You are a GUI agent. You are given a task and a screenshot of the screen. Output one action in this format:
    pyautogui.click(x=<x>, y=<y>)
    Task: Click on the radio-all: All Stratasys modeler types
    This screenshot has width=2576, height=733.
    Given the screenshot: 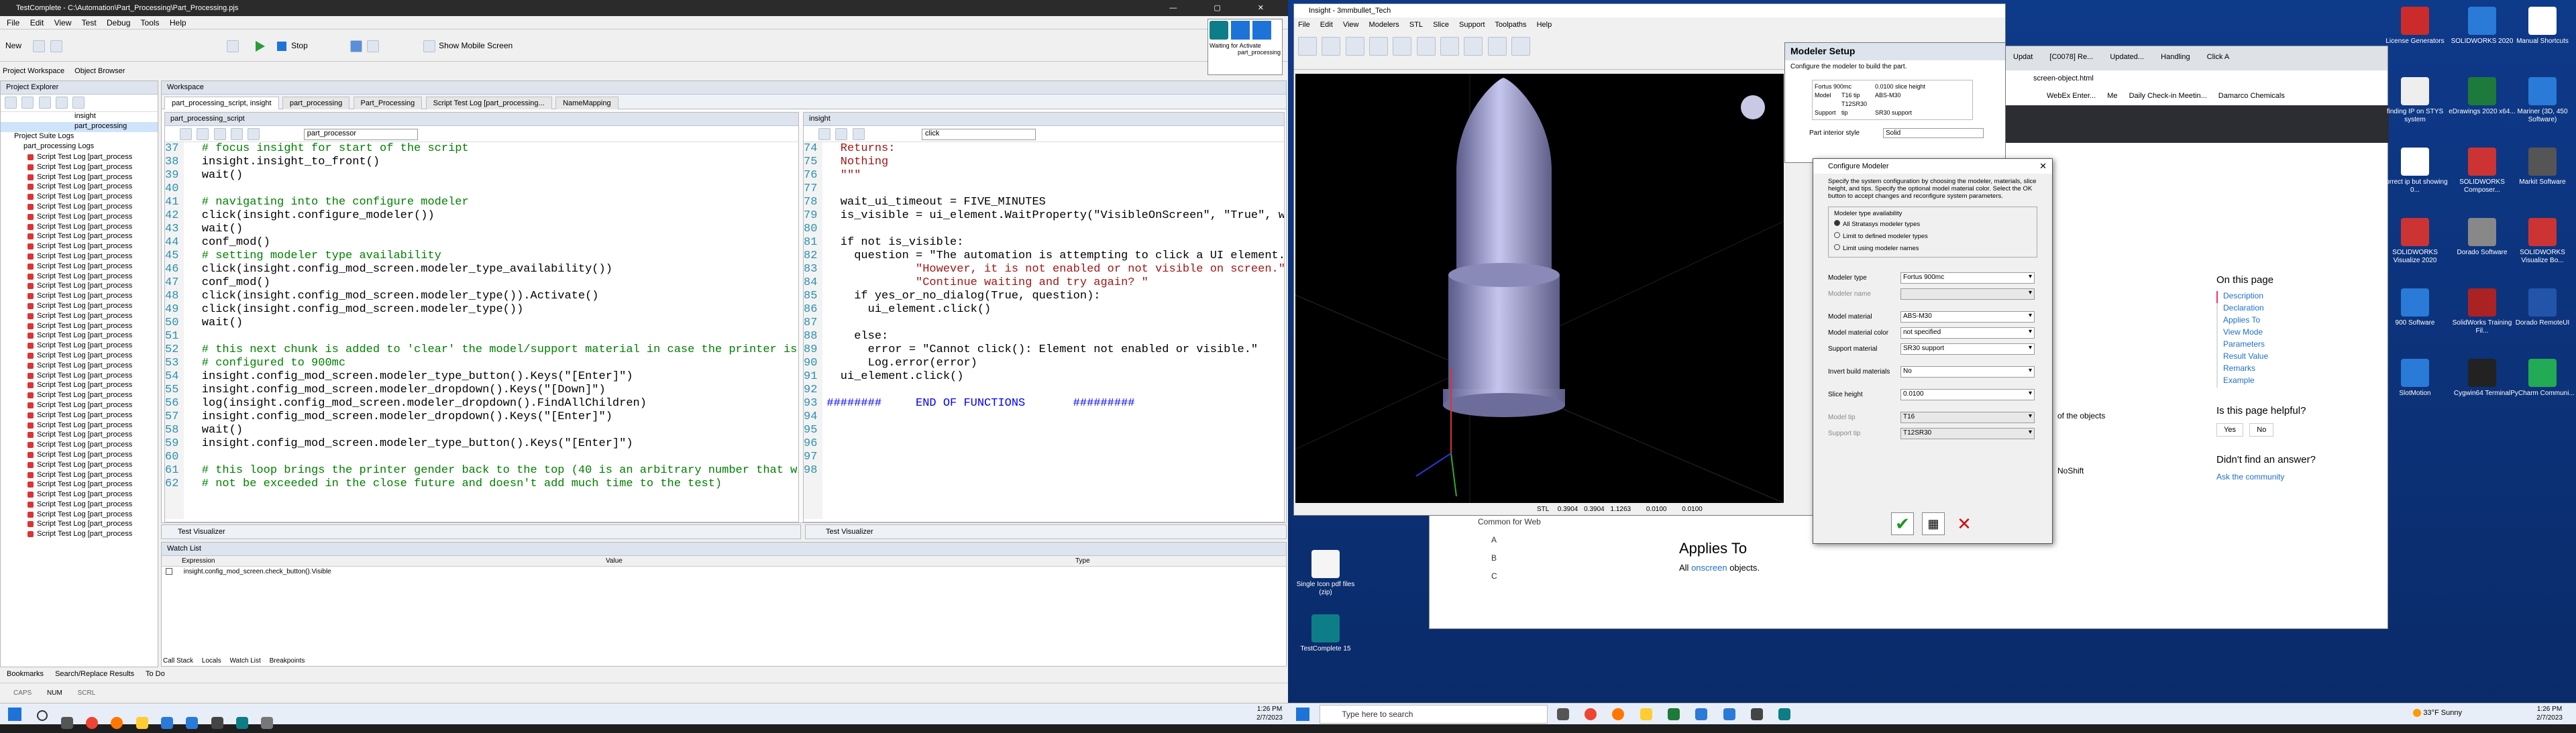 What is the action you would take?
    pyautogui.click(x=1932, y=226)
    